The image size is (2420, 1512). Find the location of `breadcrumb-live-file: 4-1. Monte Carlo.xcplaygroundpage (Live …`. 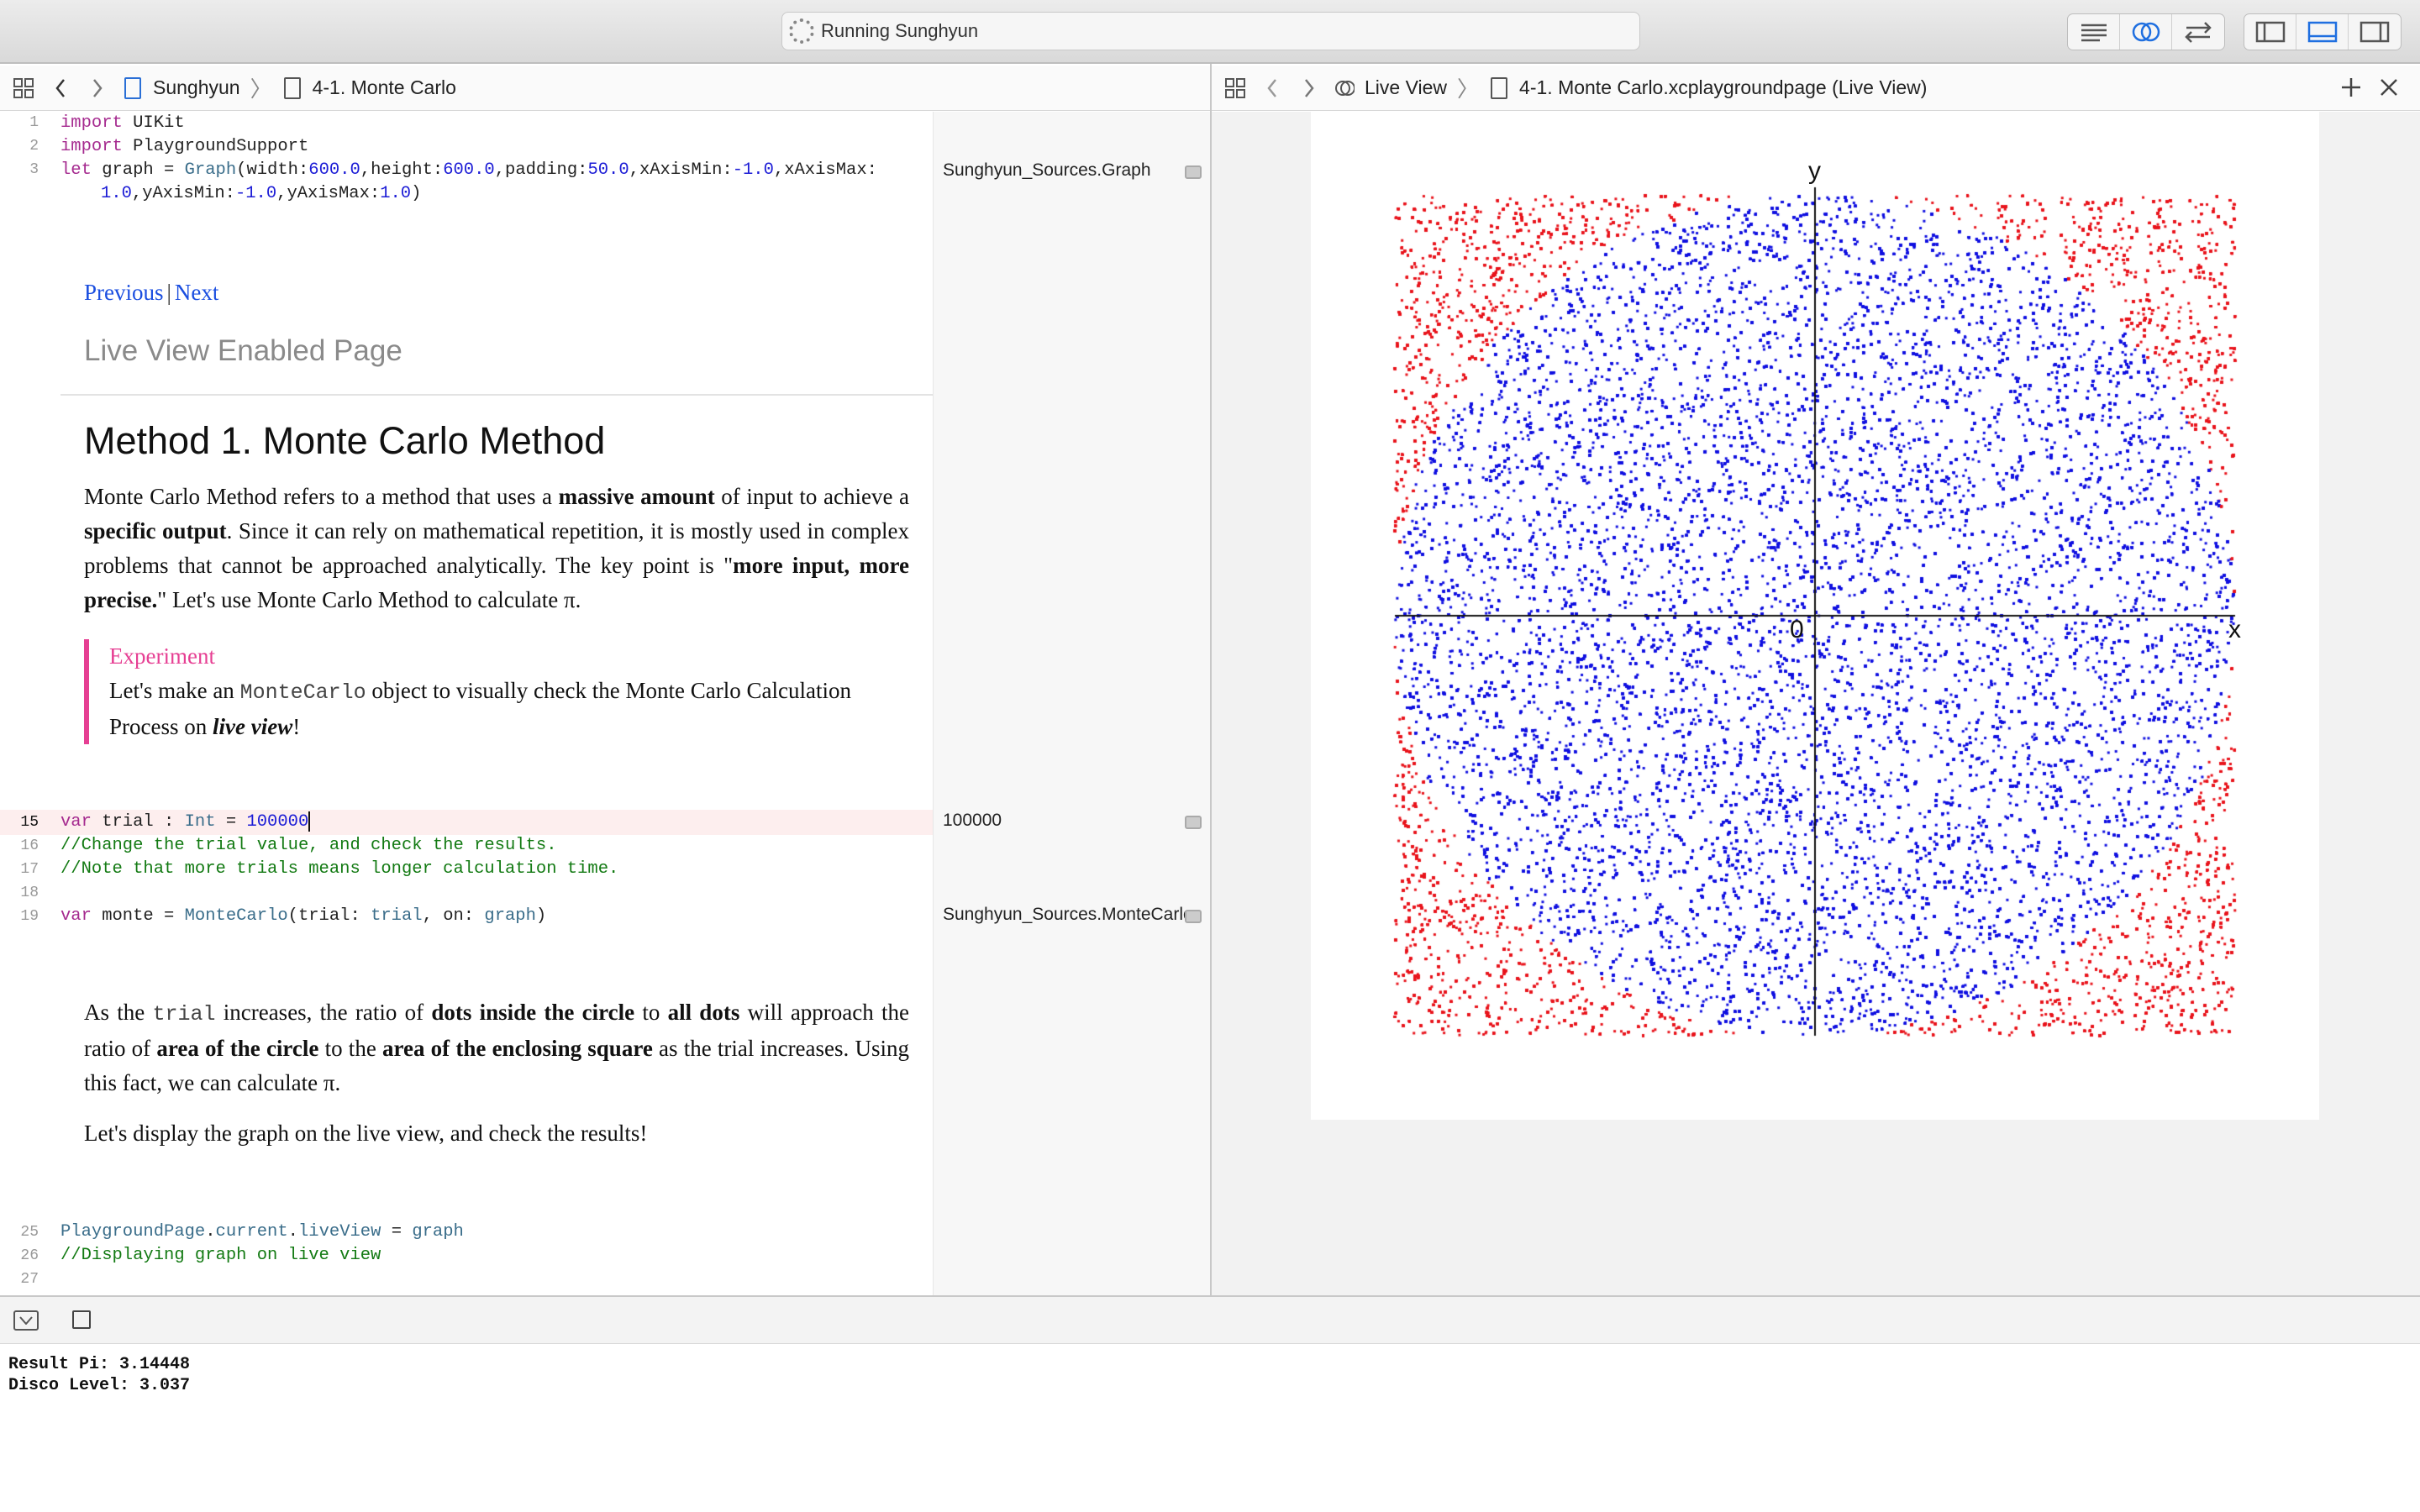

breadcrumb-live-file: 4-1. Monte Carlo.xcplaygroundpage (Live … is located at coordinates (1708, 88).